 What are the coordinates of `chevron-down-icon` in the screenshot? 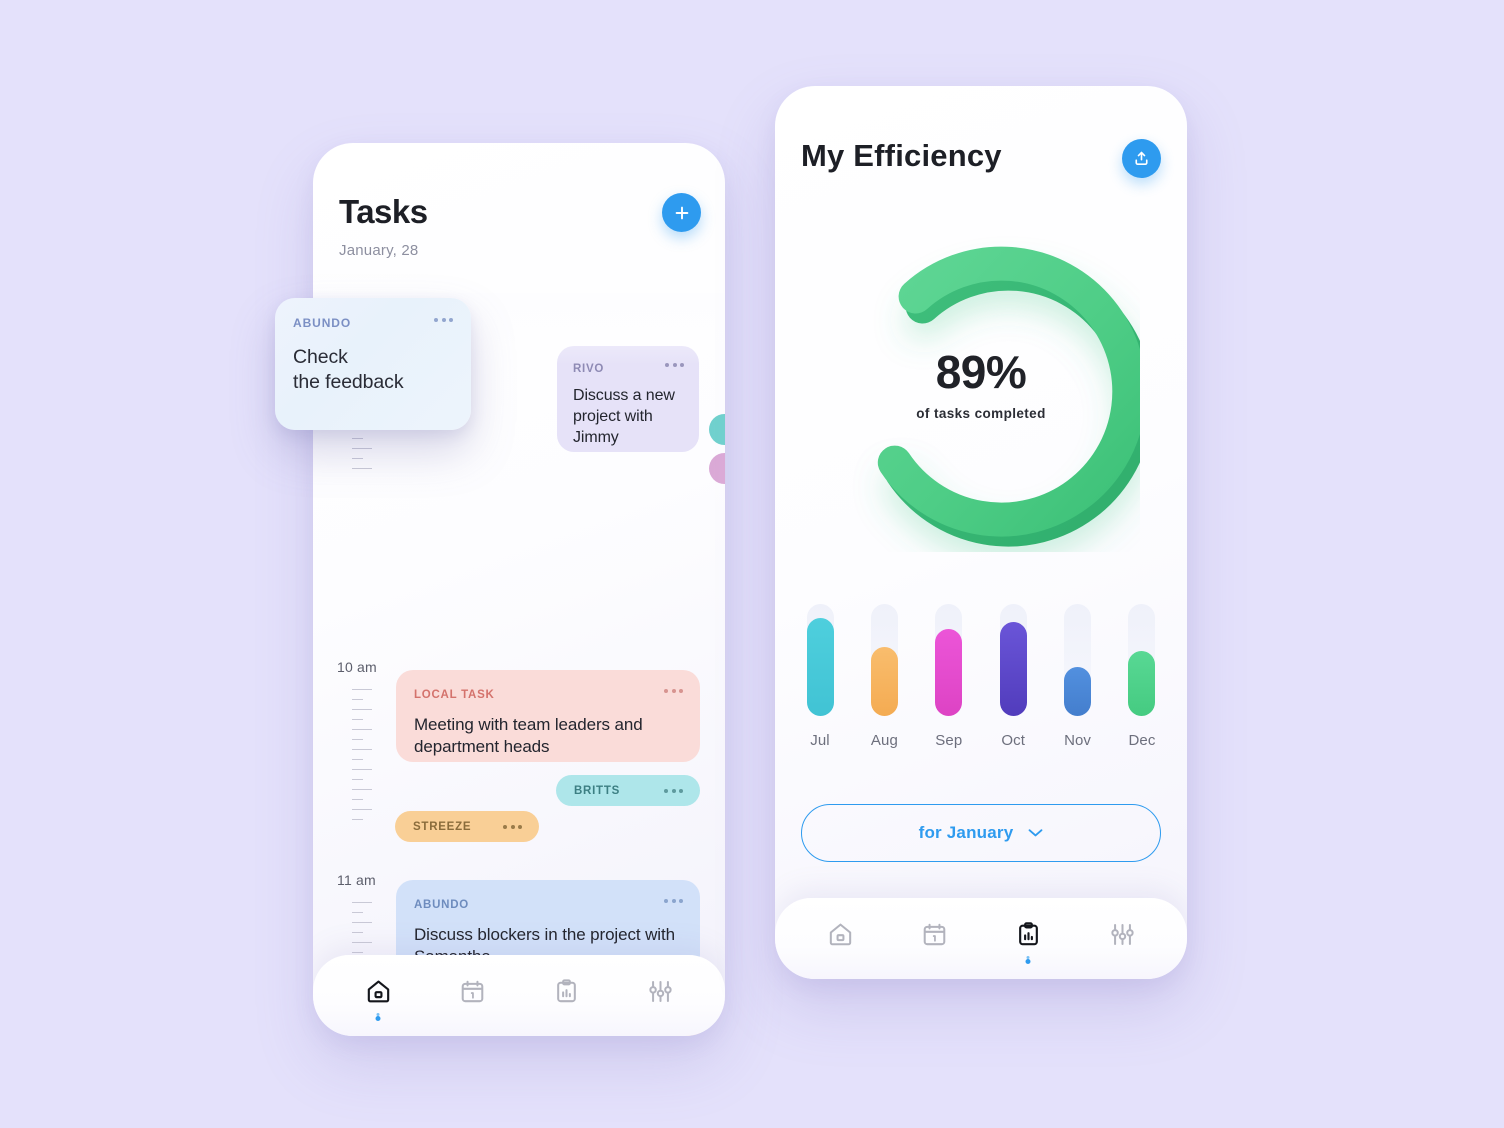 It's located at (1035, 833).